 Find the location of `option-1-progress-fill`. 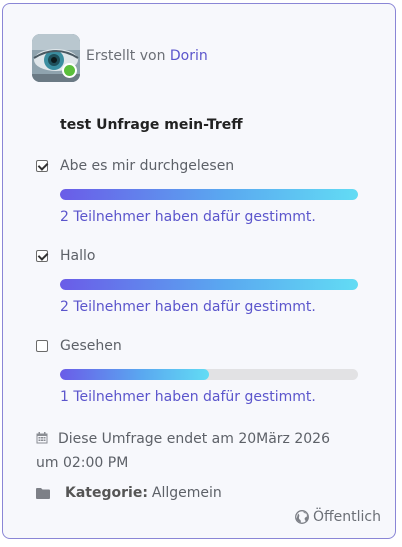

option-1-progress-fill is located at coordinates (209, 194).